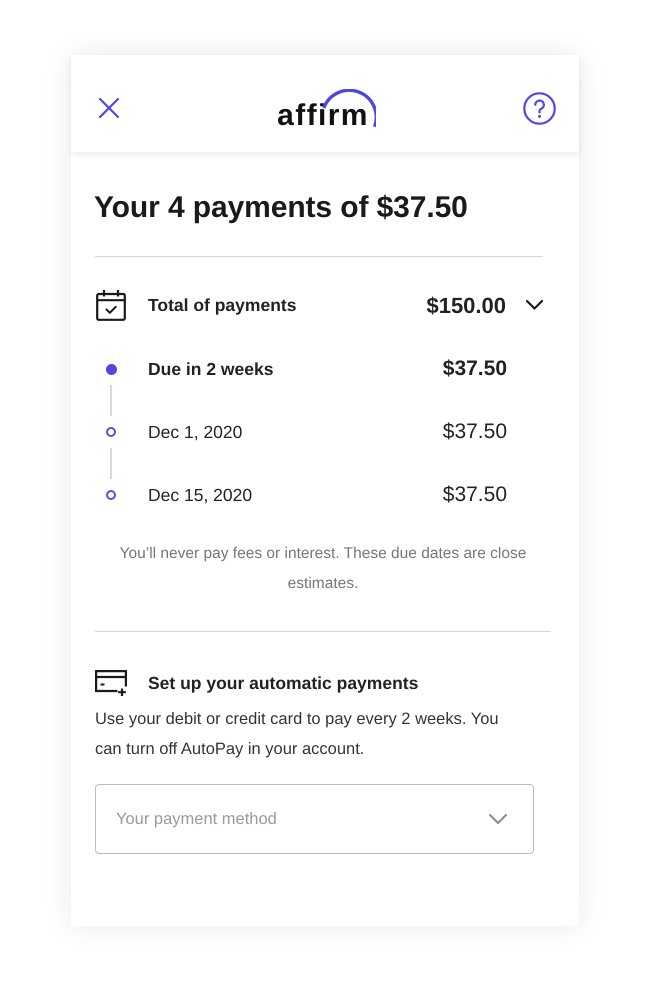 The width and height of the screenshot is (645, 986). Describe the element at coordinates (297, 734) in the screenshot. I see `autopay-description: Use your debit or credit card to pay every 2 weeks. You can turn off AutoPay in your account.` at that location.